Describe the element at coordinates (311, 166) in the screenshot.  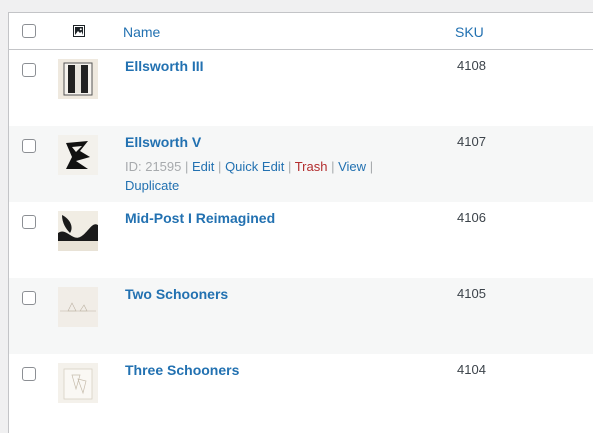
I see `trash-link: Trash` at that location.